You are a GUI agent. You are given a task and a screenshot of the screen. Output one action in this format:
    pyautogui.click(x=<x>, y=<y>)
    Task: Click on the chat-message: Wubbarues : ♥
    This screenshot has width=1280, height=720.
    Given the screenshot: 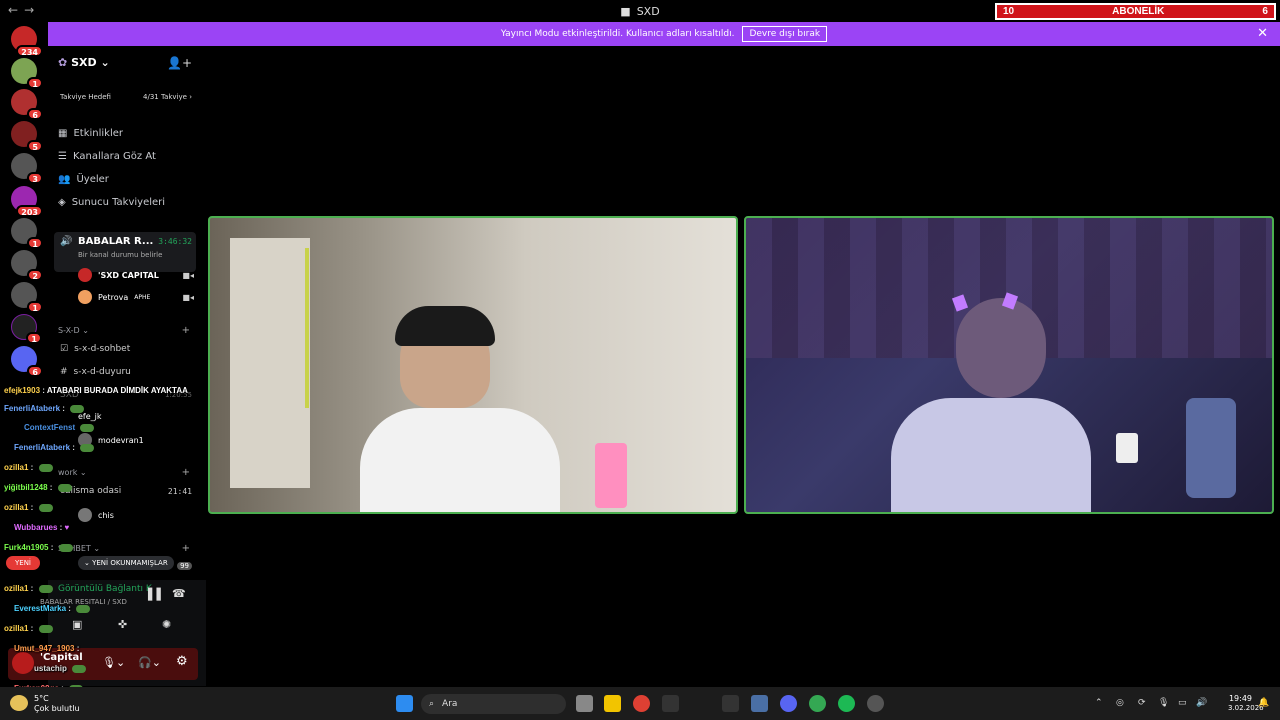 What is the action you would take?
    pyautogui.click(x=42, y=527)
    